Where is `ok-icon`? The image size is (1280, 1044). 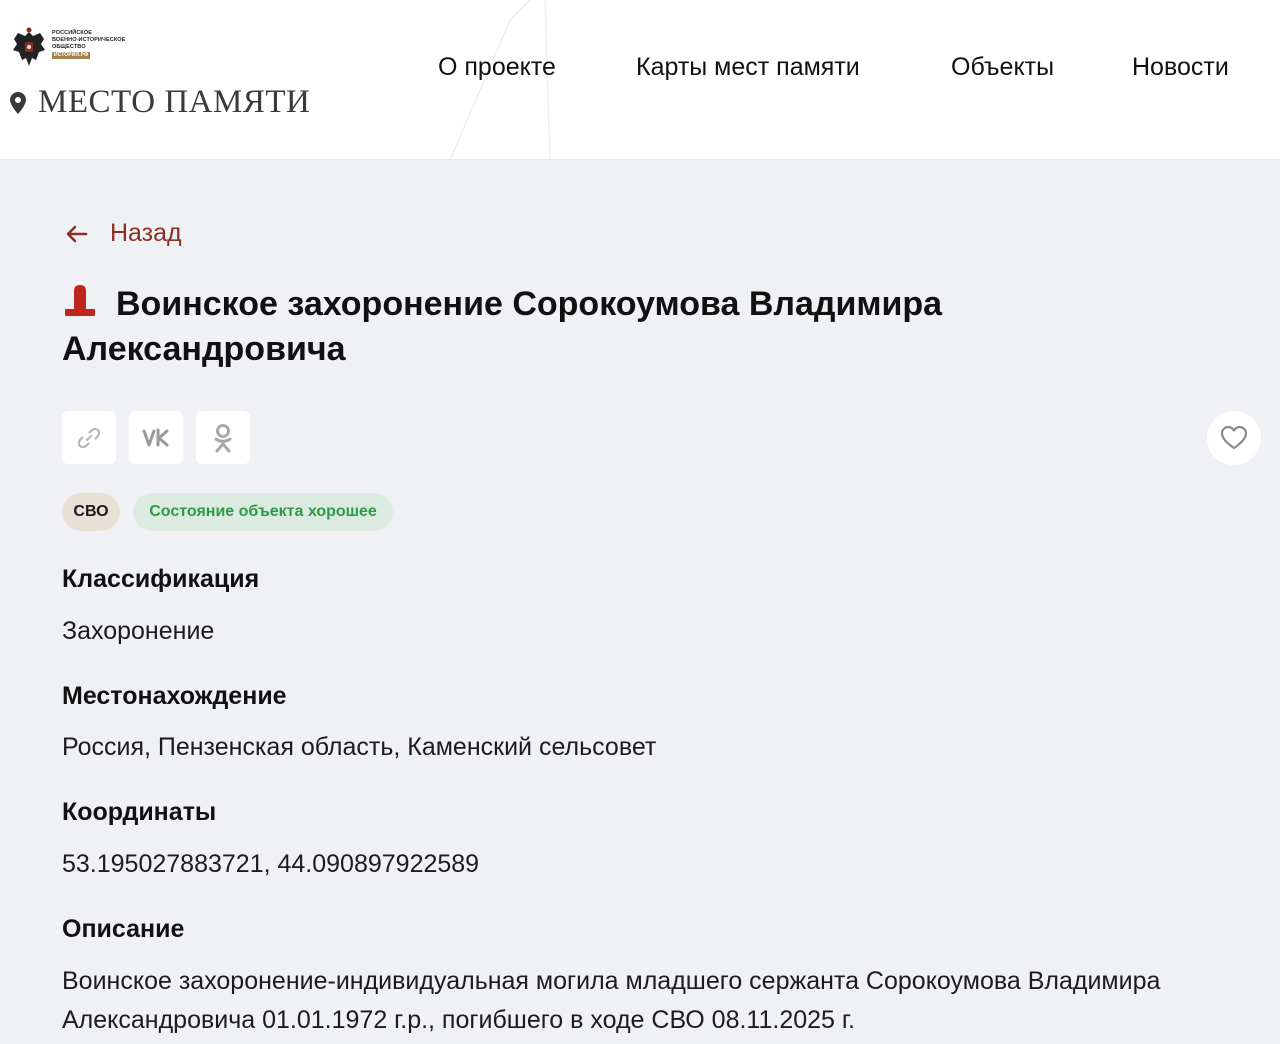 ok-icon is located at coordinates (223, 437).